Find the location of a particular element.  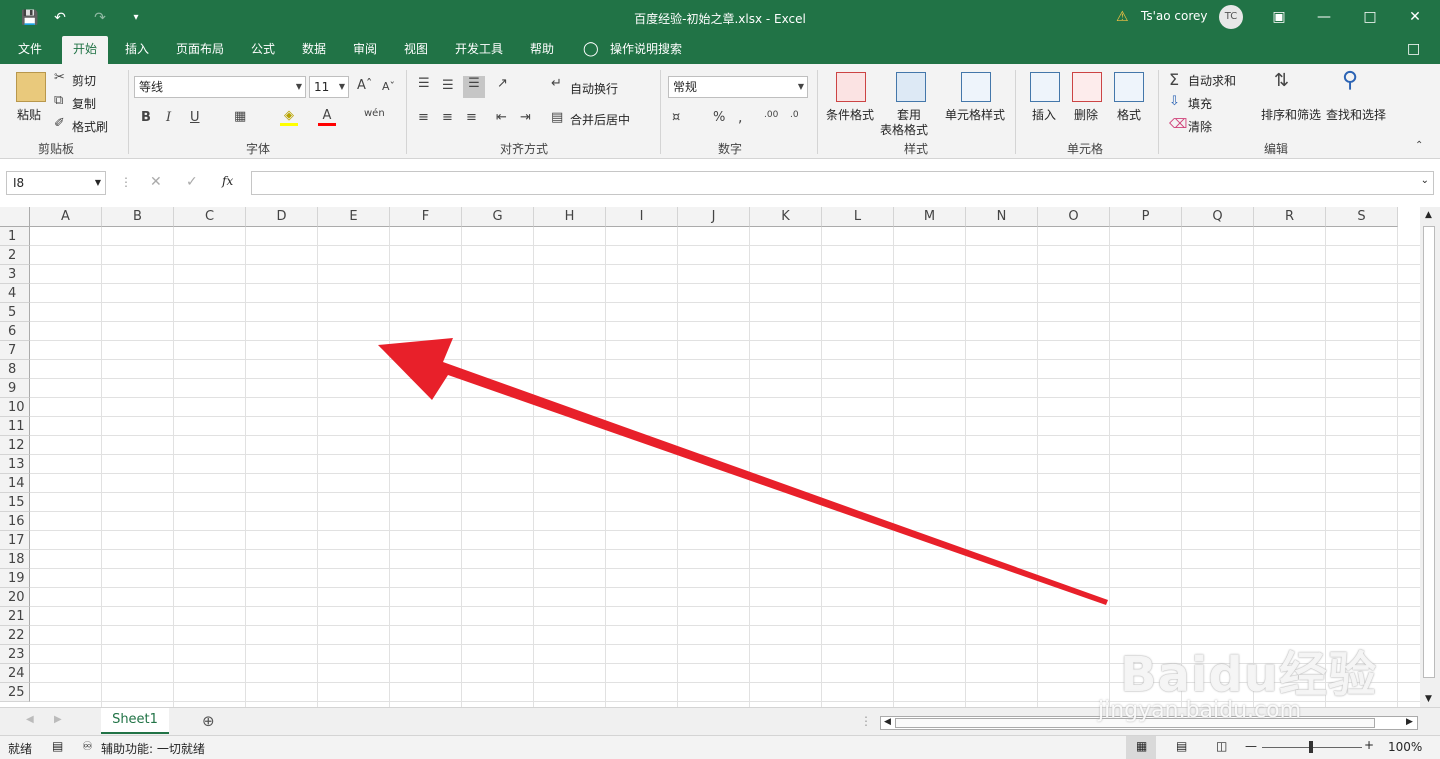

align-bottom-icon: ☰ is located at coordinates (474, 87).